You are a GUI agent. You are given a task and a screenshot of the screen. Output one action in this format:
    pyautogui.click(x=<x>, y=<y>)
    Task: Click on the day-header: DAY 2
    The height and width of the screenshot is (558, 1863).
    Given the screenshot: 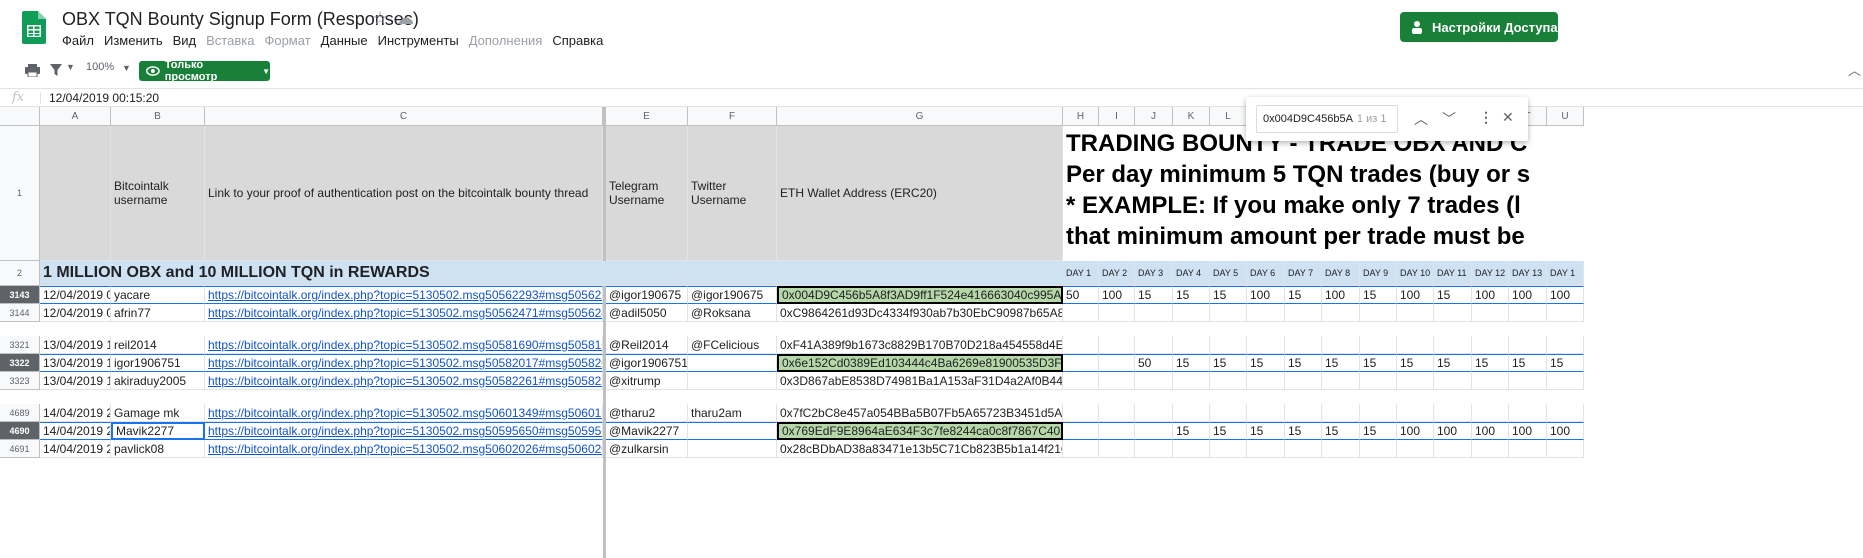 What is the action you would take?
    pyautogui.click(x=1117, y=273)
    